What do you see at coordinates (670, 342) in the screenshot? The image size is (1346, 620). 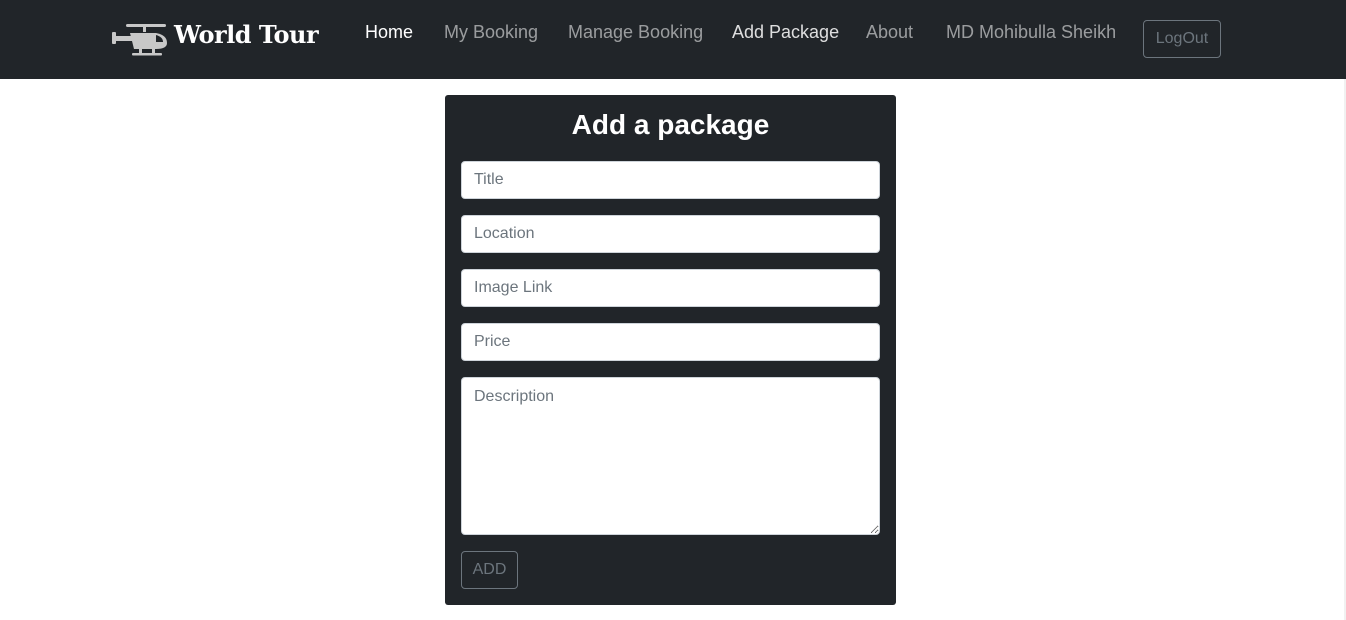 I see `price-input` at bounding box center [670, 342].